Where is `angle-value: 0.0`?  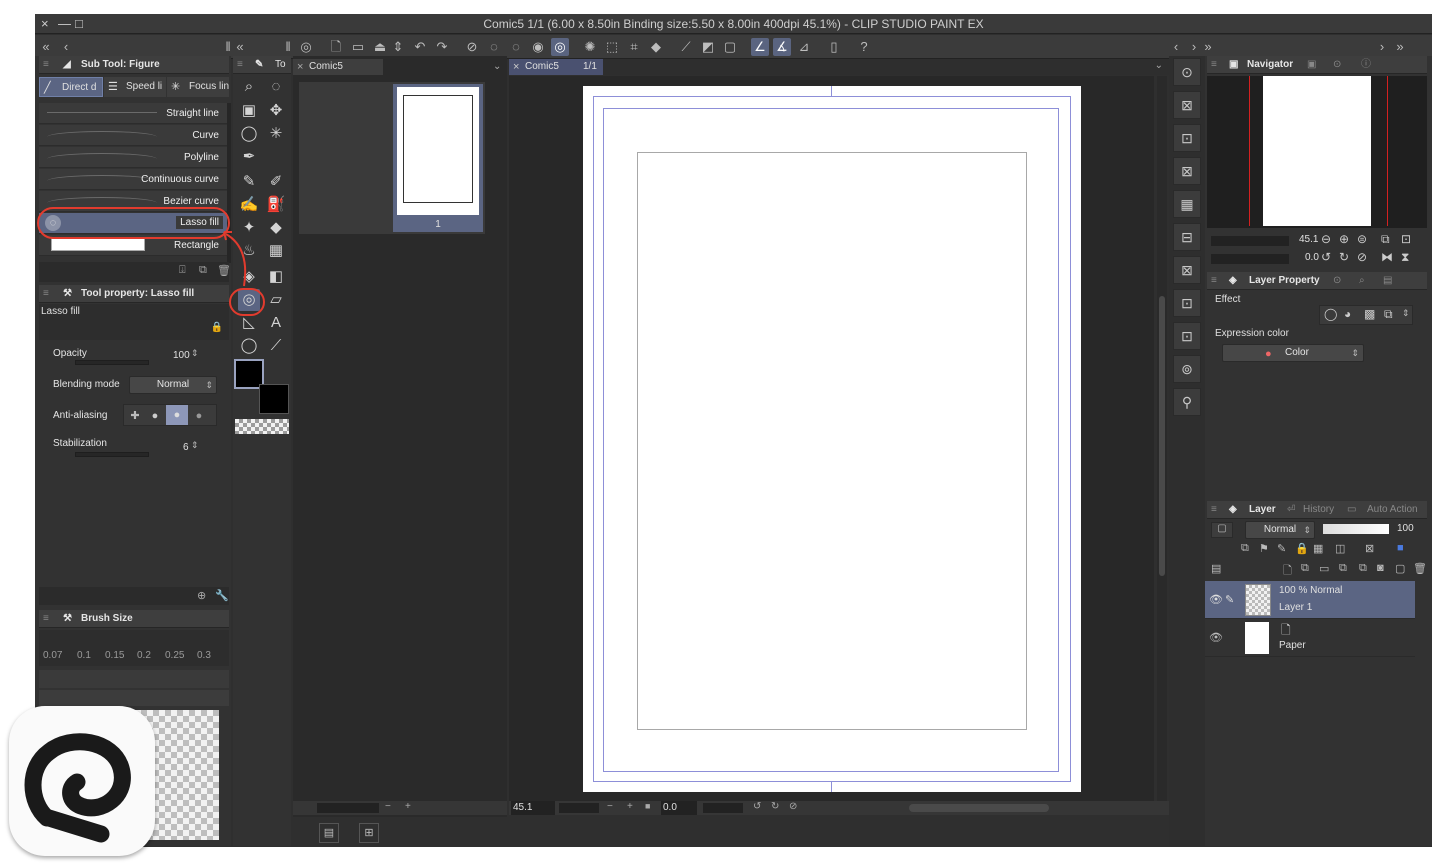
angle-value: 0.0 is located at coordinates (679, 808).